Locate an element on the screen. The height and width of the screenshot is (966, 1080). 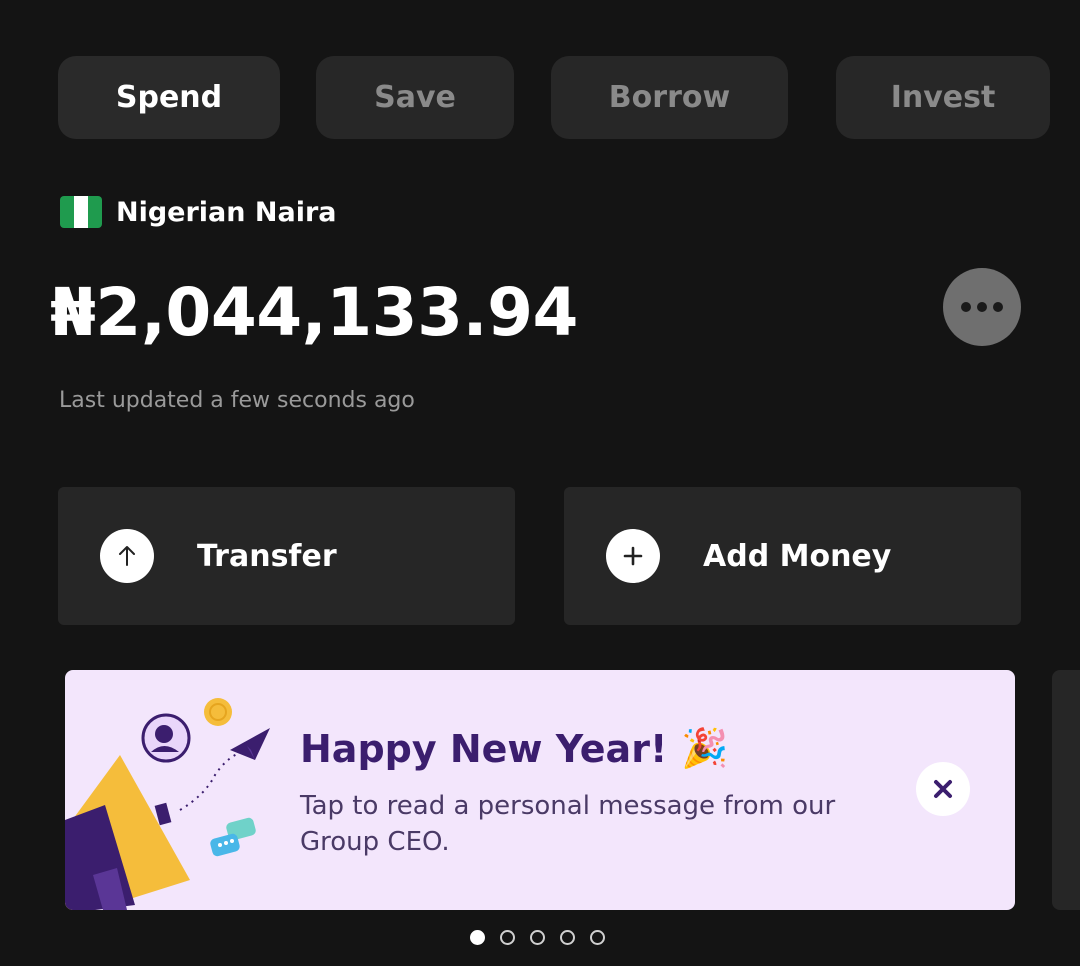
tab-spend: Spend is located at coordinates (169, 97).